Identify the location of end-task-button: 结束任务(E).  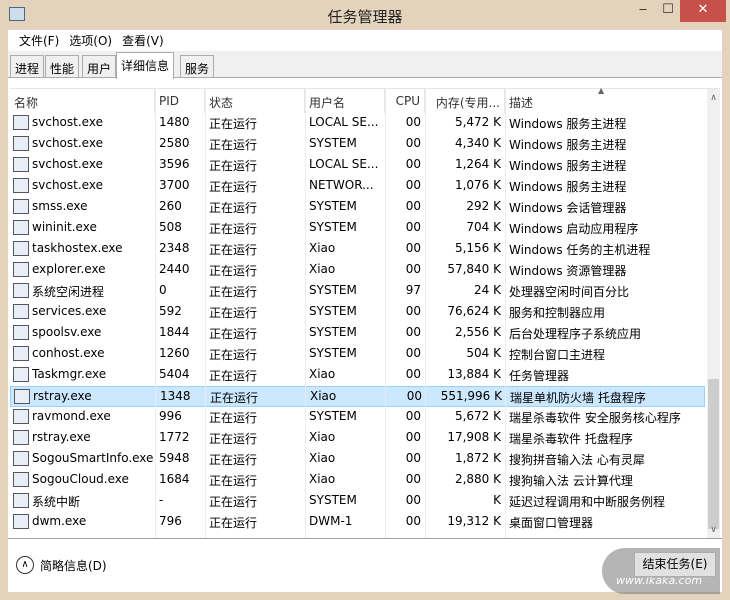
(675, 564).